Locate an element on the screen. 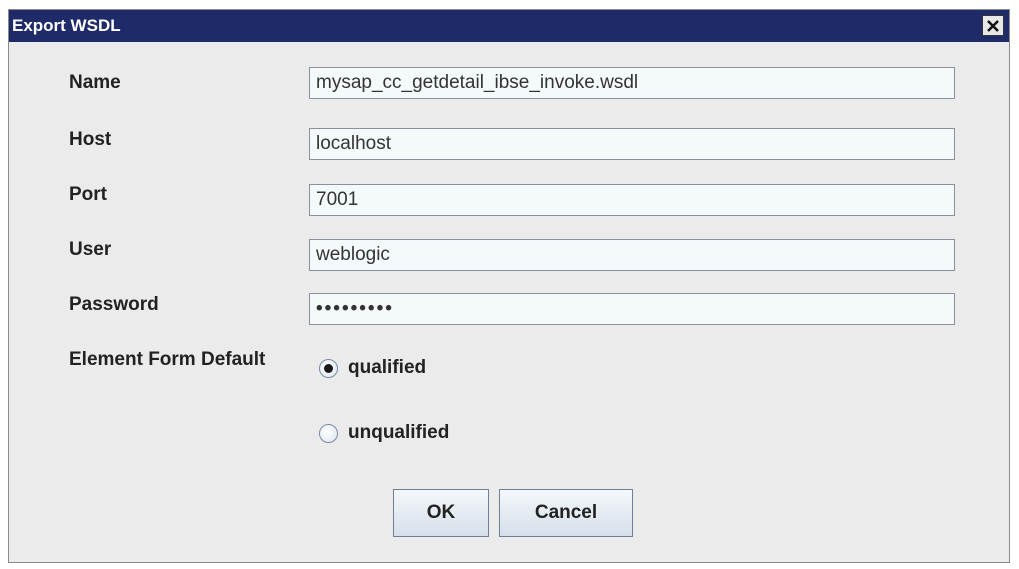 The height and width of the screenshot is (569, 1019). name-field is located at coordinates (632, 83).